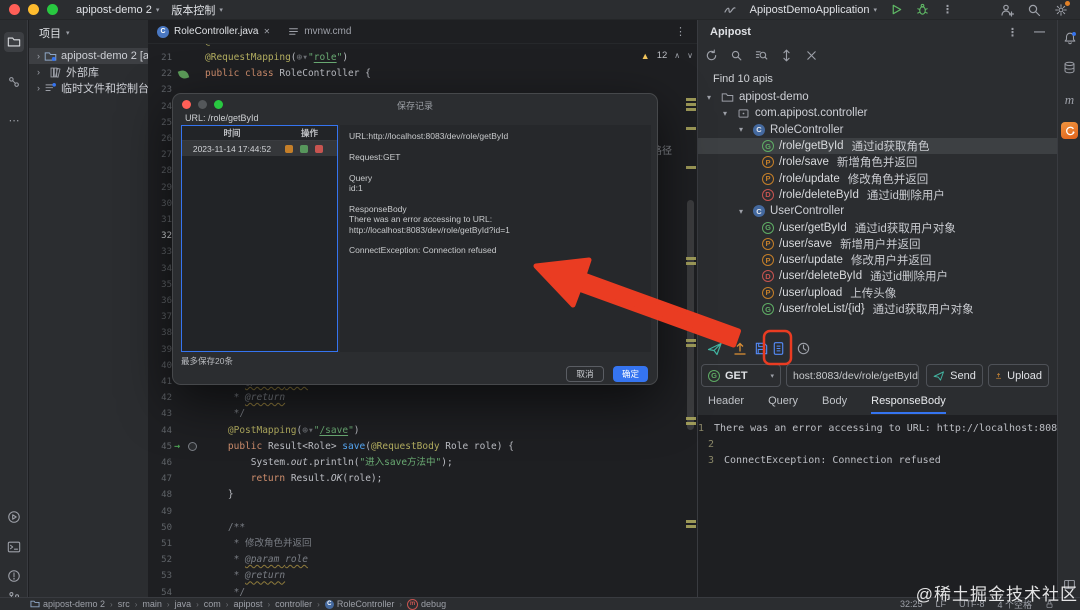 The width and height of the screenshot is (1080, 610). I want to click on delete-record-button, so click(319, 148).